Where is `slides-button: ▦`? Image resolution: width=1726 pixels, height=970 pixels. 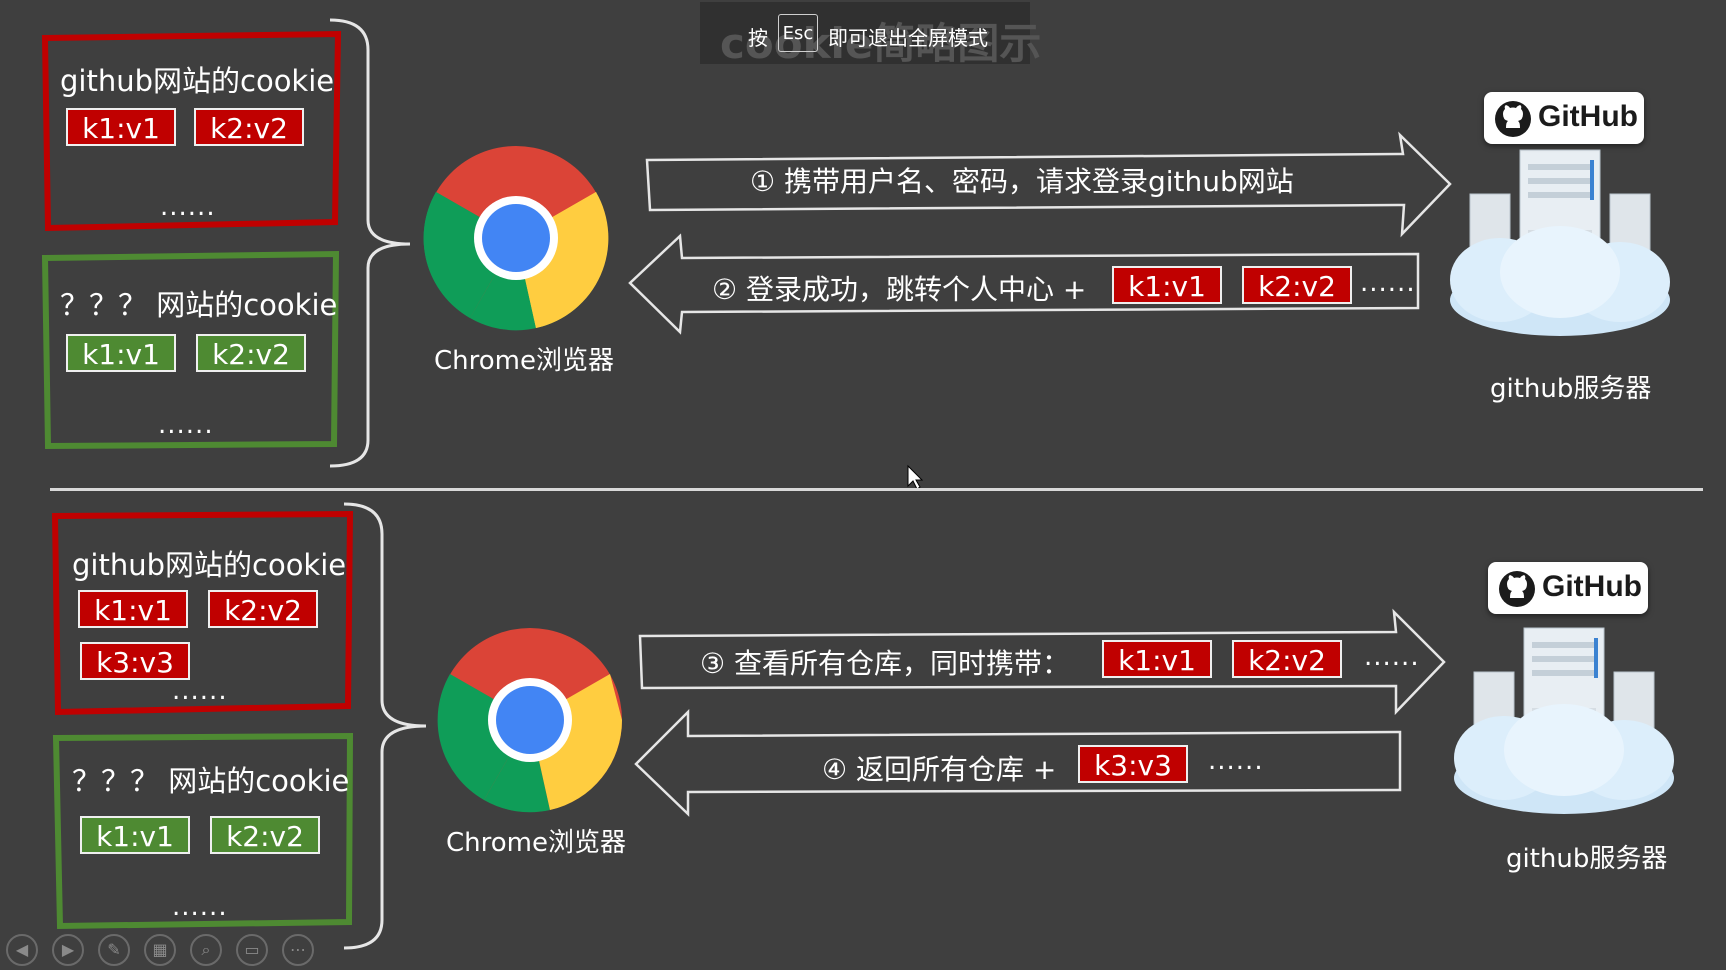 slides-button: ▦ is located at coordinates (160, 950).